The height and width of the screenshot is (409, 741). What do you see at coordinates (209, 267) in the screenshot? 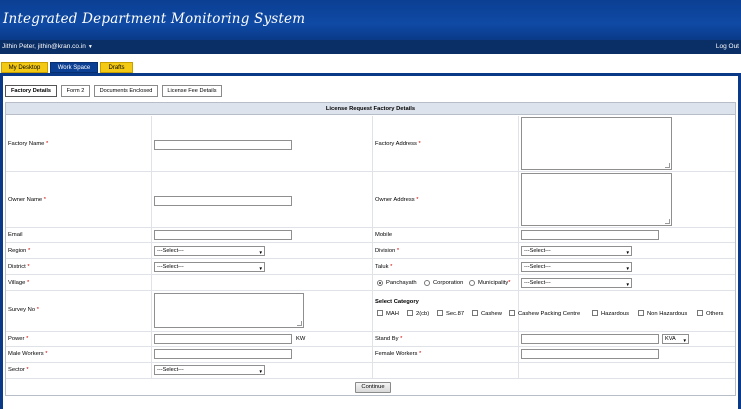
I see `district-select: ---Select--- ▼` at bounding box center [209, 267].